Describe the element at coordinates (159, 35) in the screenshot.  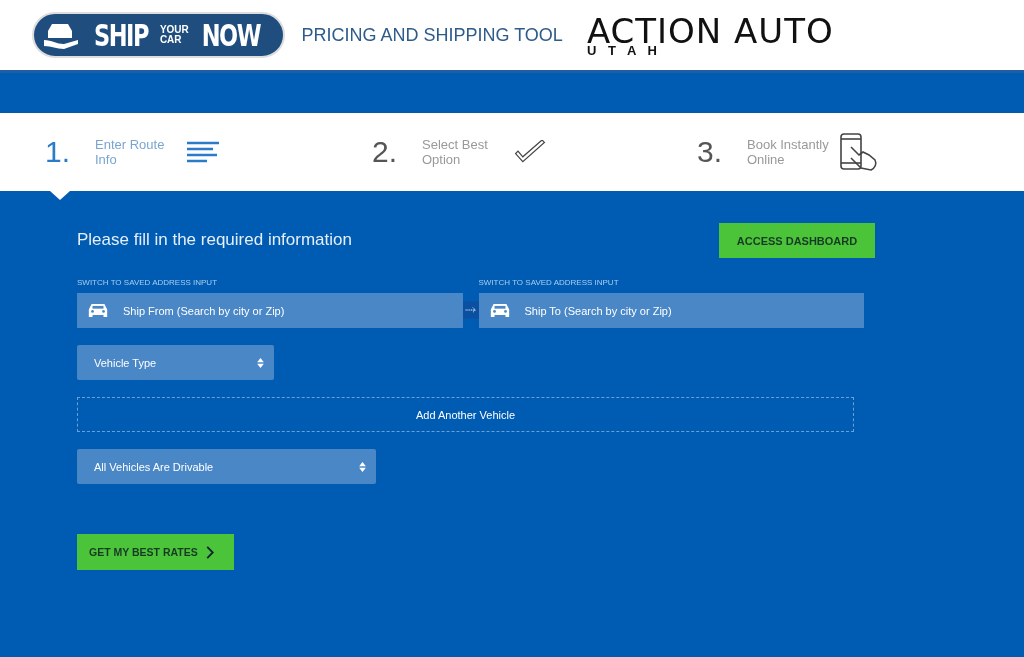
I see `ship-your-car-now-logo: SHIP YOUR CAR NOW` at that location.